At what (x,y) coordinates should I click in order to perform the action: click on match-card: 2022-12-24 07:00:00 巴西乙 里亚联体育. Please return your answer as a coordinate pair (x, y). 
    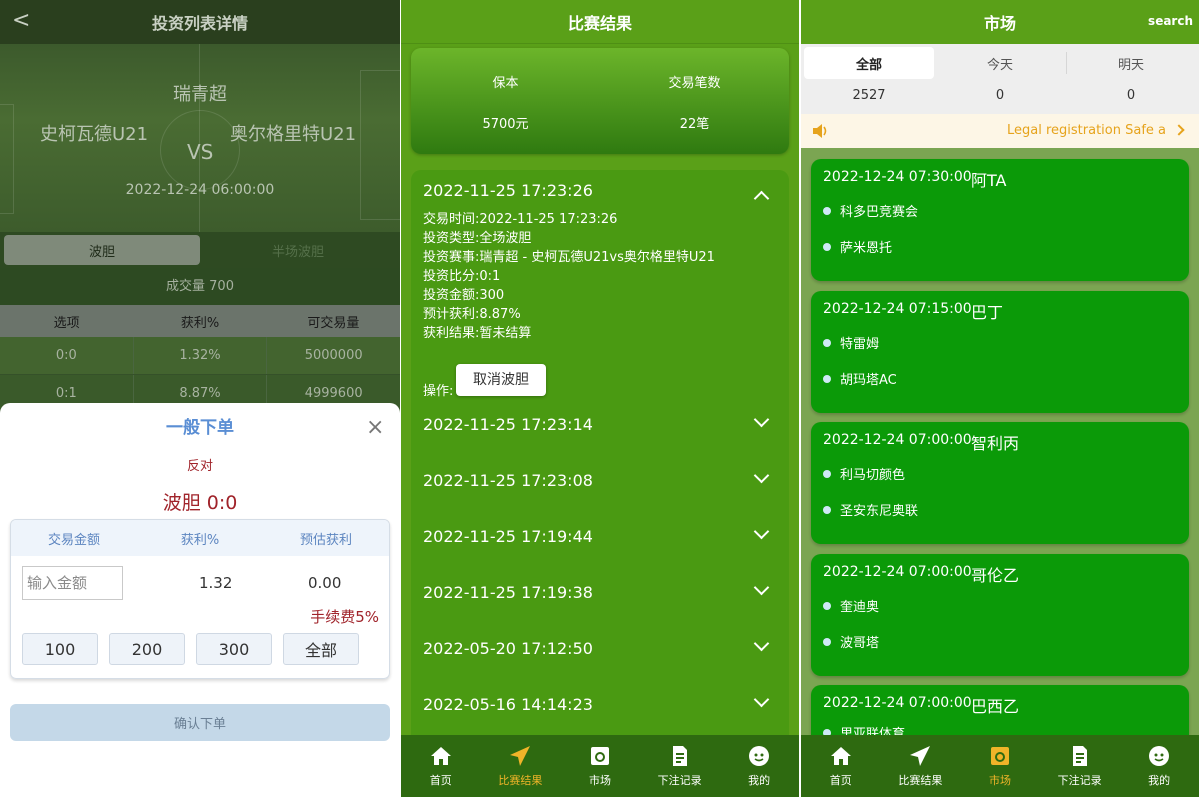
    Looking at the image, I should click on (1000, 710).